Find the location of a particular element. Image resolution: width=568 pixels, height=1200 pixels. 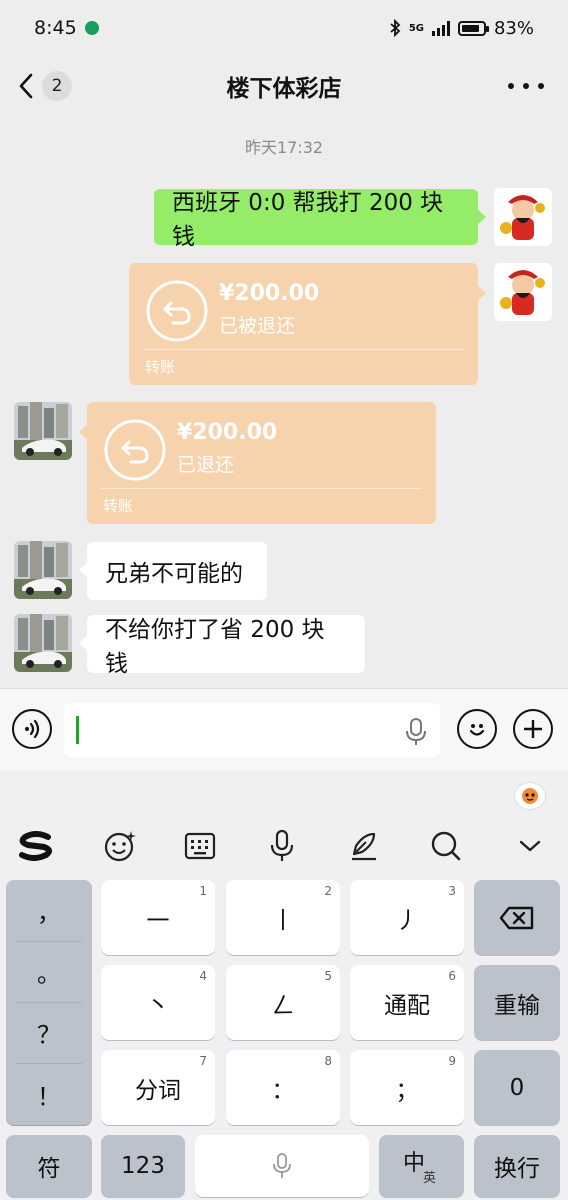

battery-icon is located at coordinates (473, 28).